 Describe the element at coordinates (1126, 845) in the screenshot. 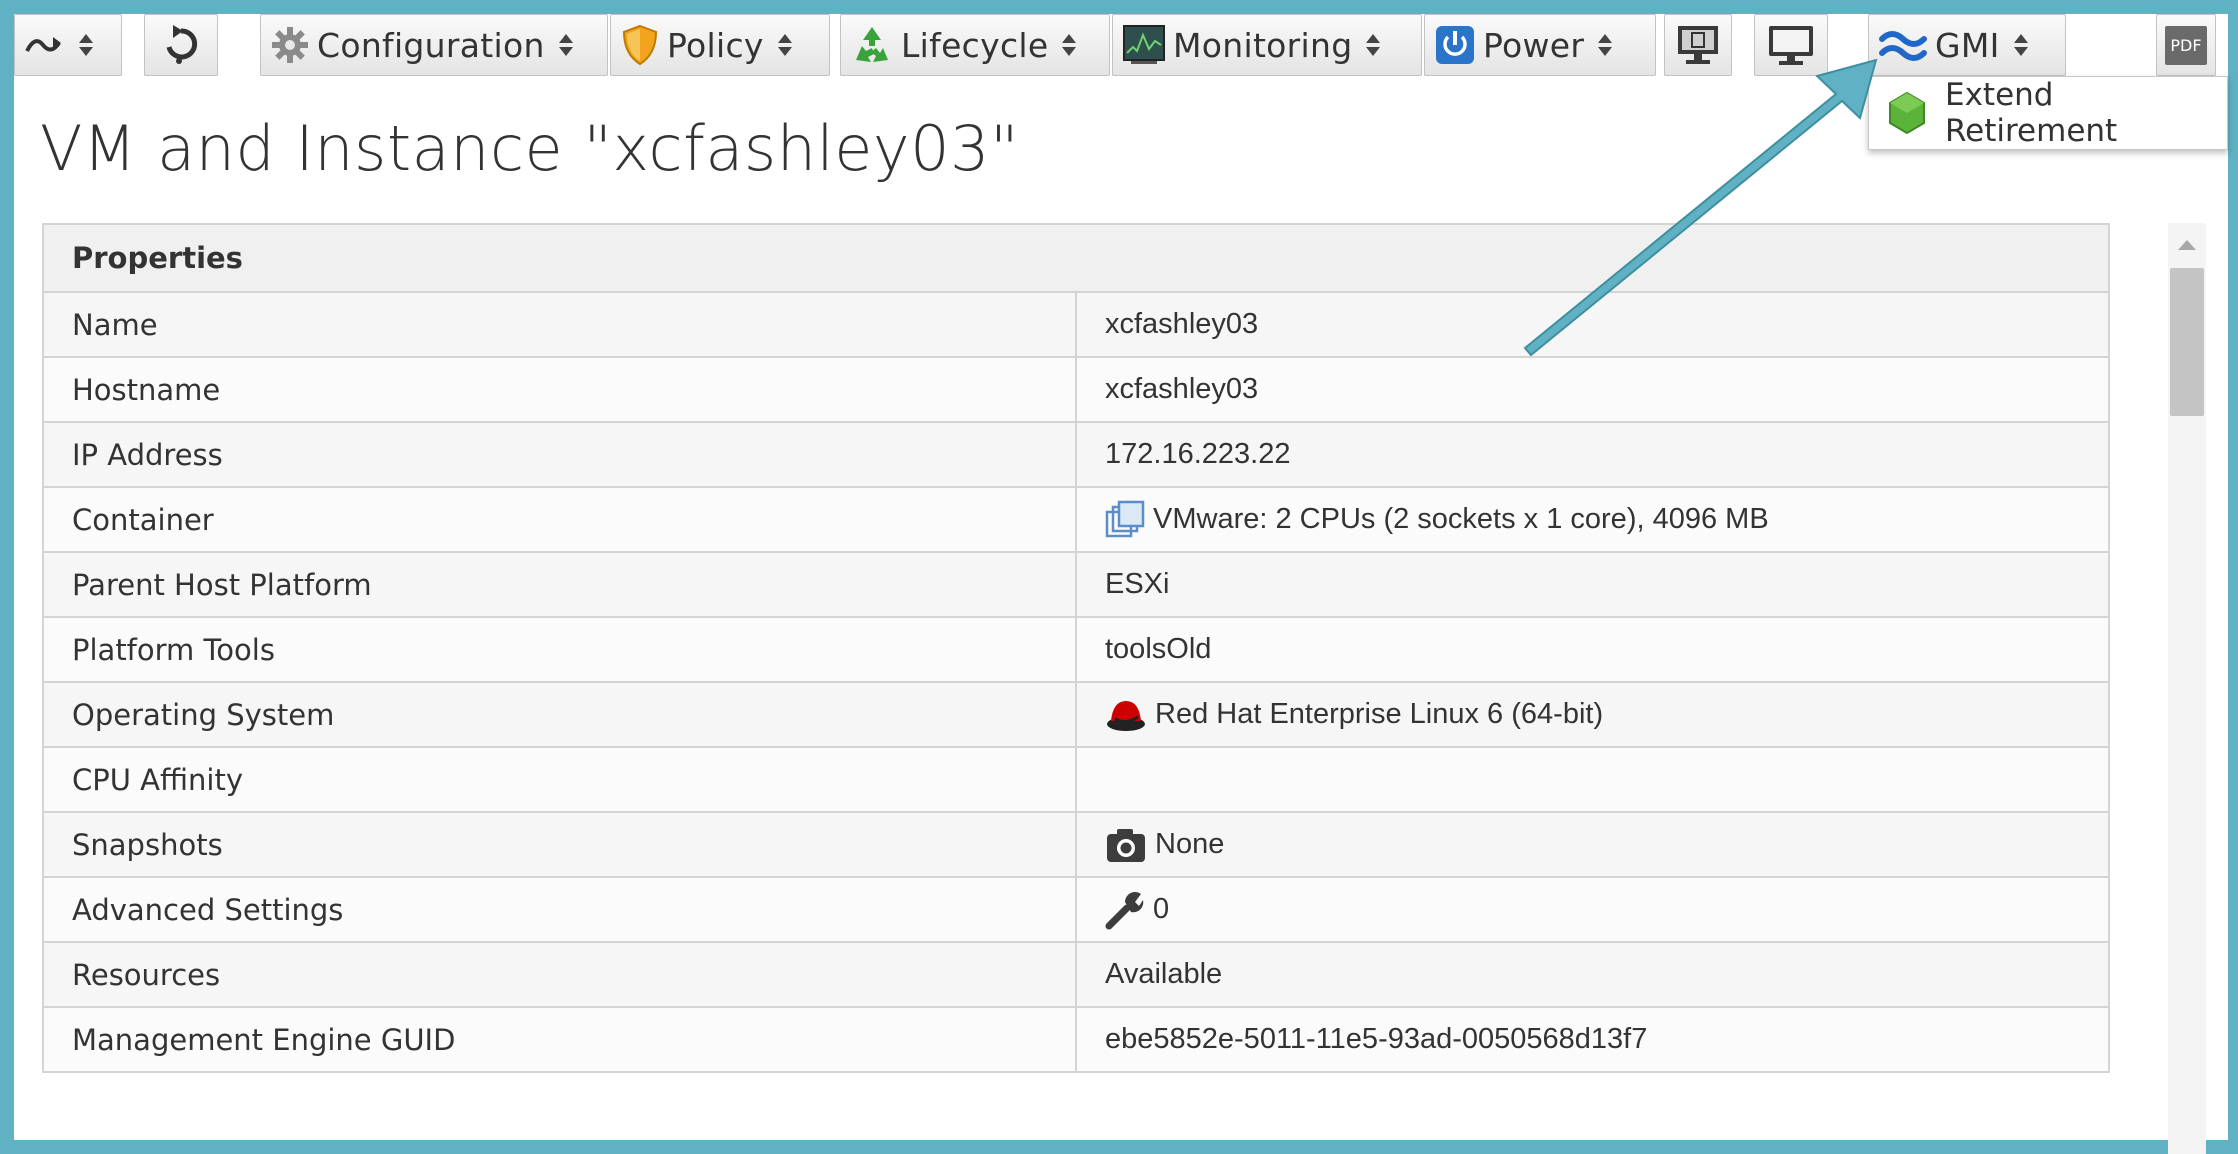

I see `camera-icon` at that location.